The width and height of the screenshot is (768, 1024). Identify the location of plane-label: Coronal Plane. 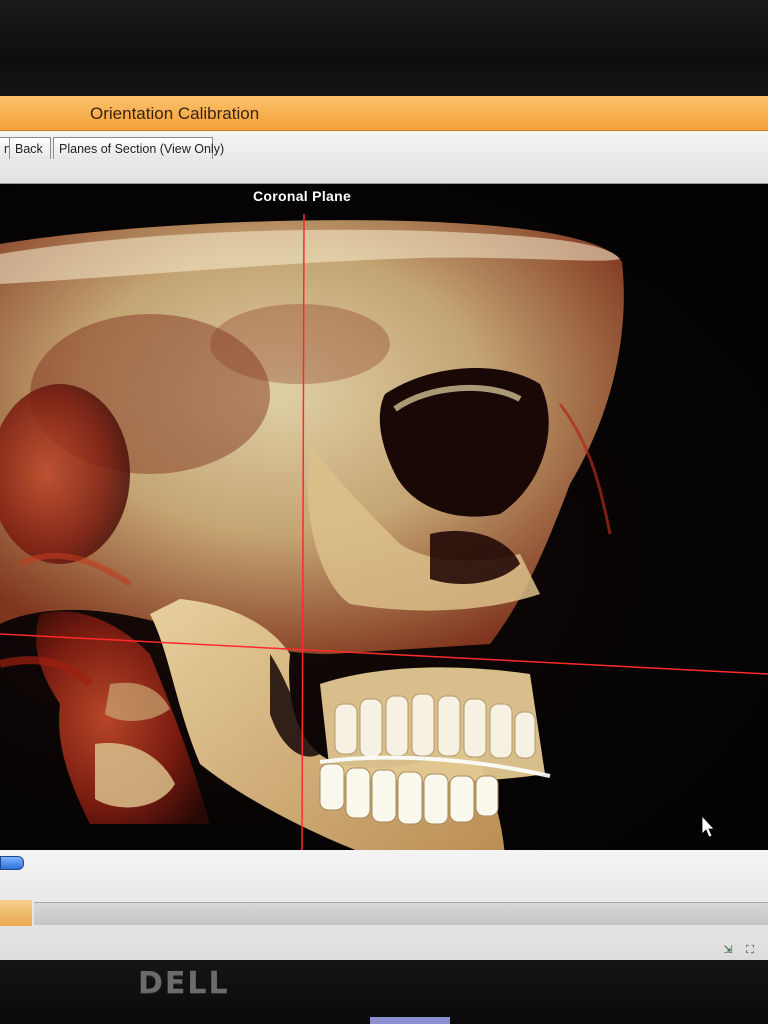
(302, 196).